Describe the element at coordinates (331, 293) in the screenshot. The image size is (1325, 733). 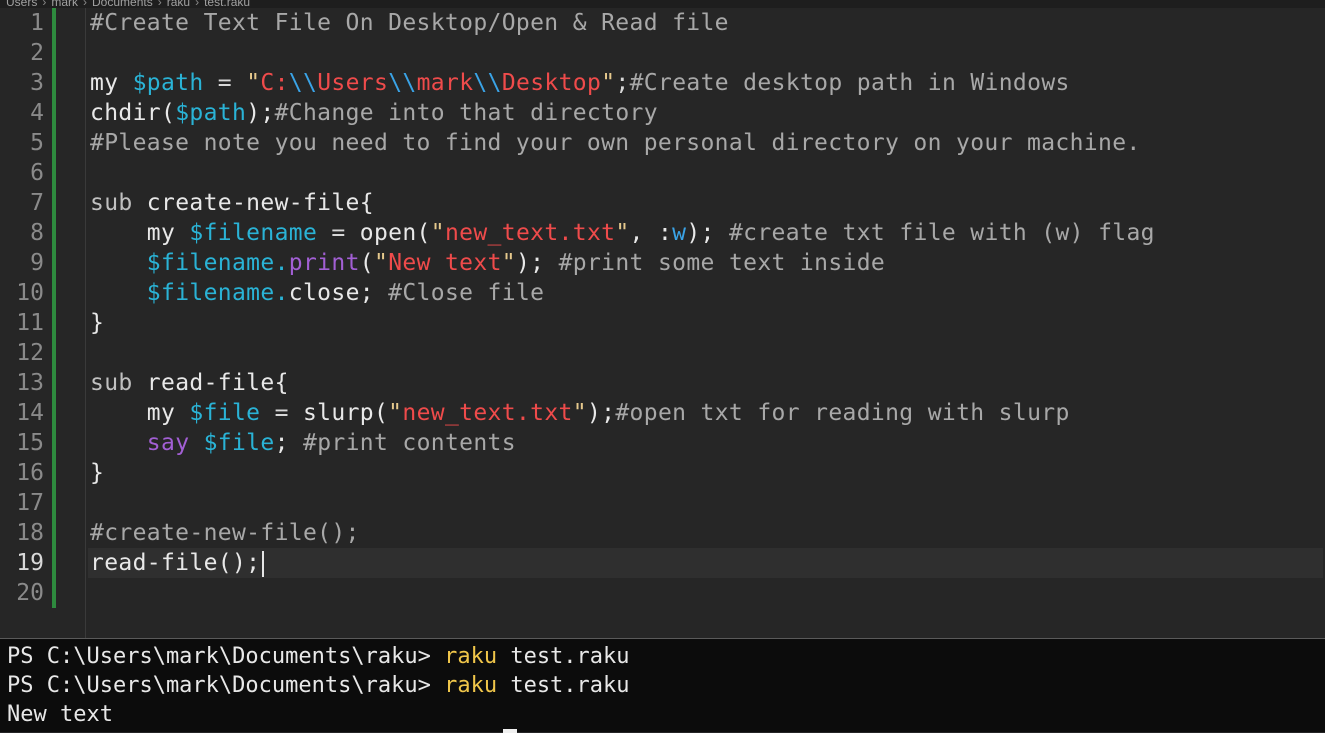
I see `code-token-plain: close;` at that location.